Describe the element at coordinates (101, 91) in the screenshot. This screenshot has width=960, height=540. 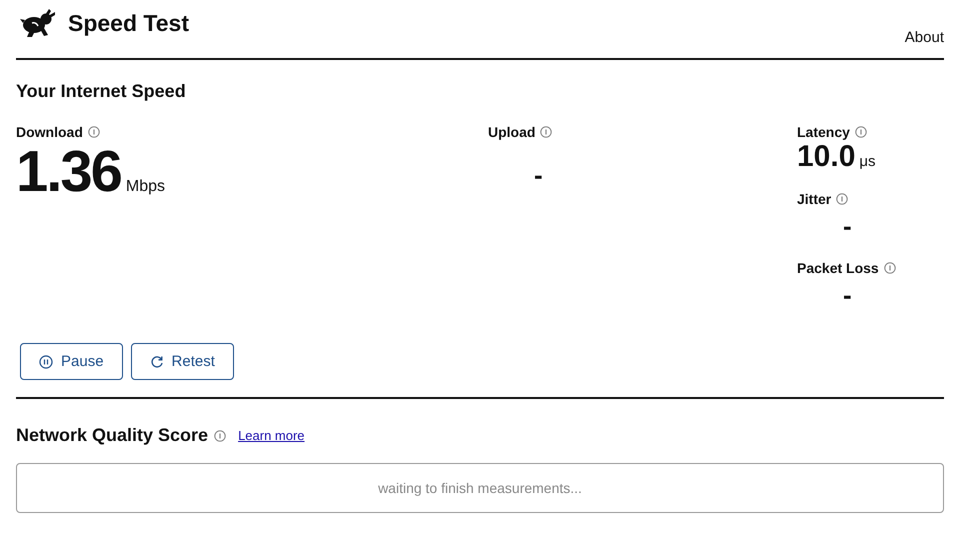
I see `section-title: Your Internet Speed` at that location.